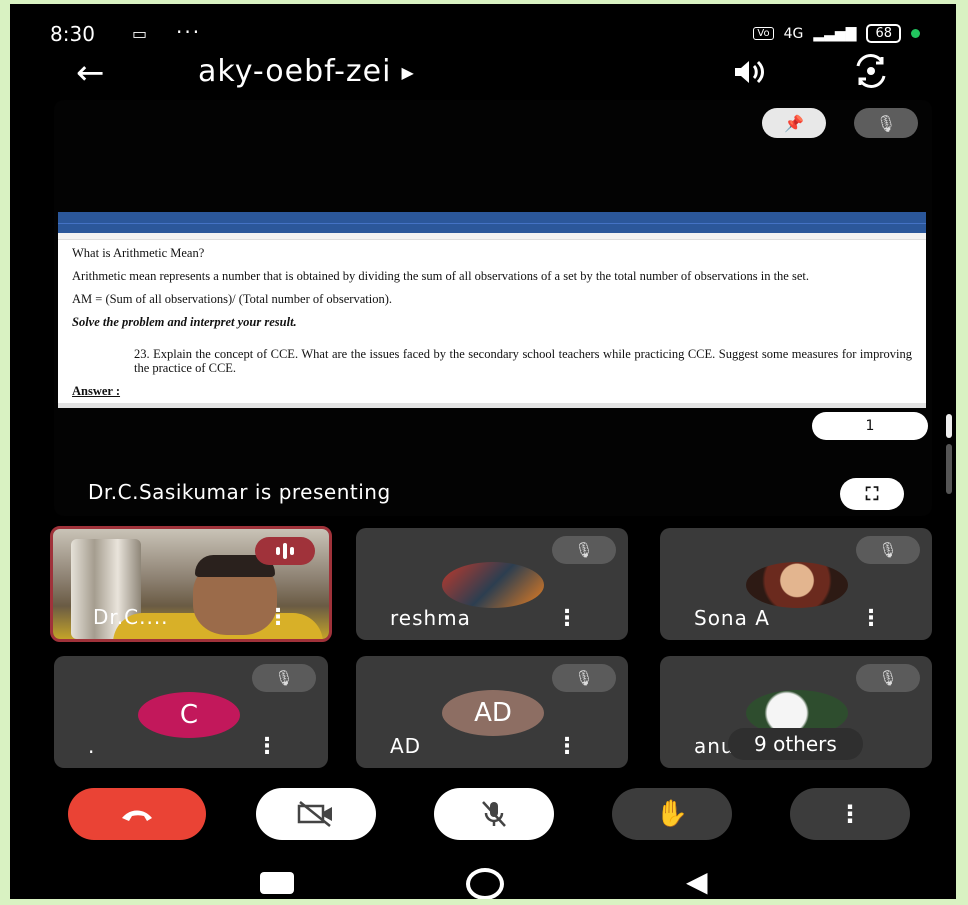  I want to click on scrollbar, so click(949, 459).